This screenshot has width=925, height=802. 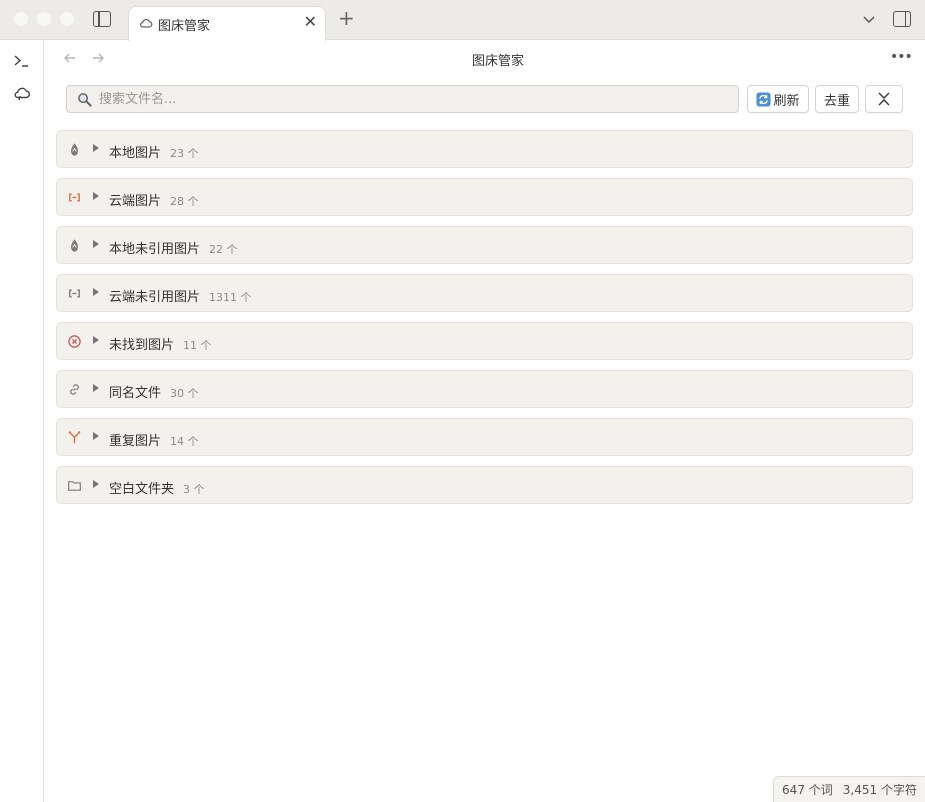 I want to click on group-count: 3 个, so click(x=194, y=489).